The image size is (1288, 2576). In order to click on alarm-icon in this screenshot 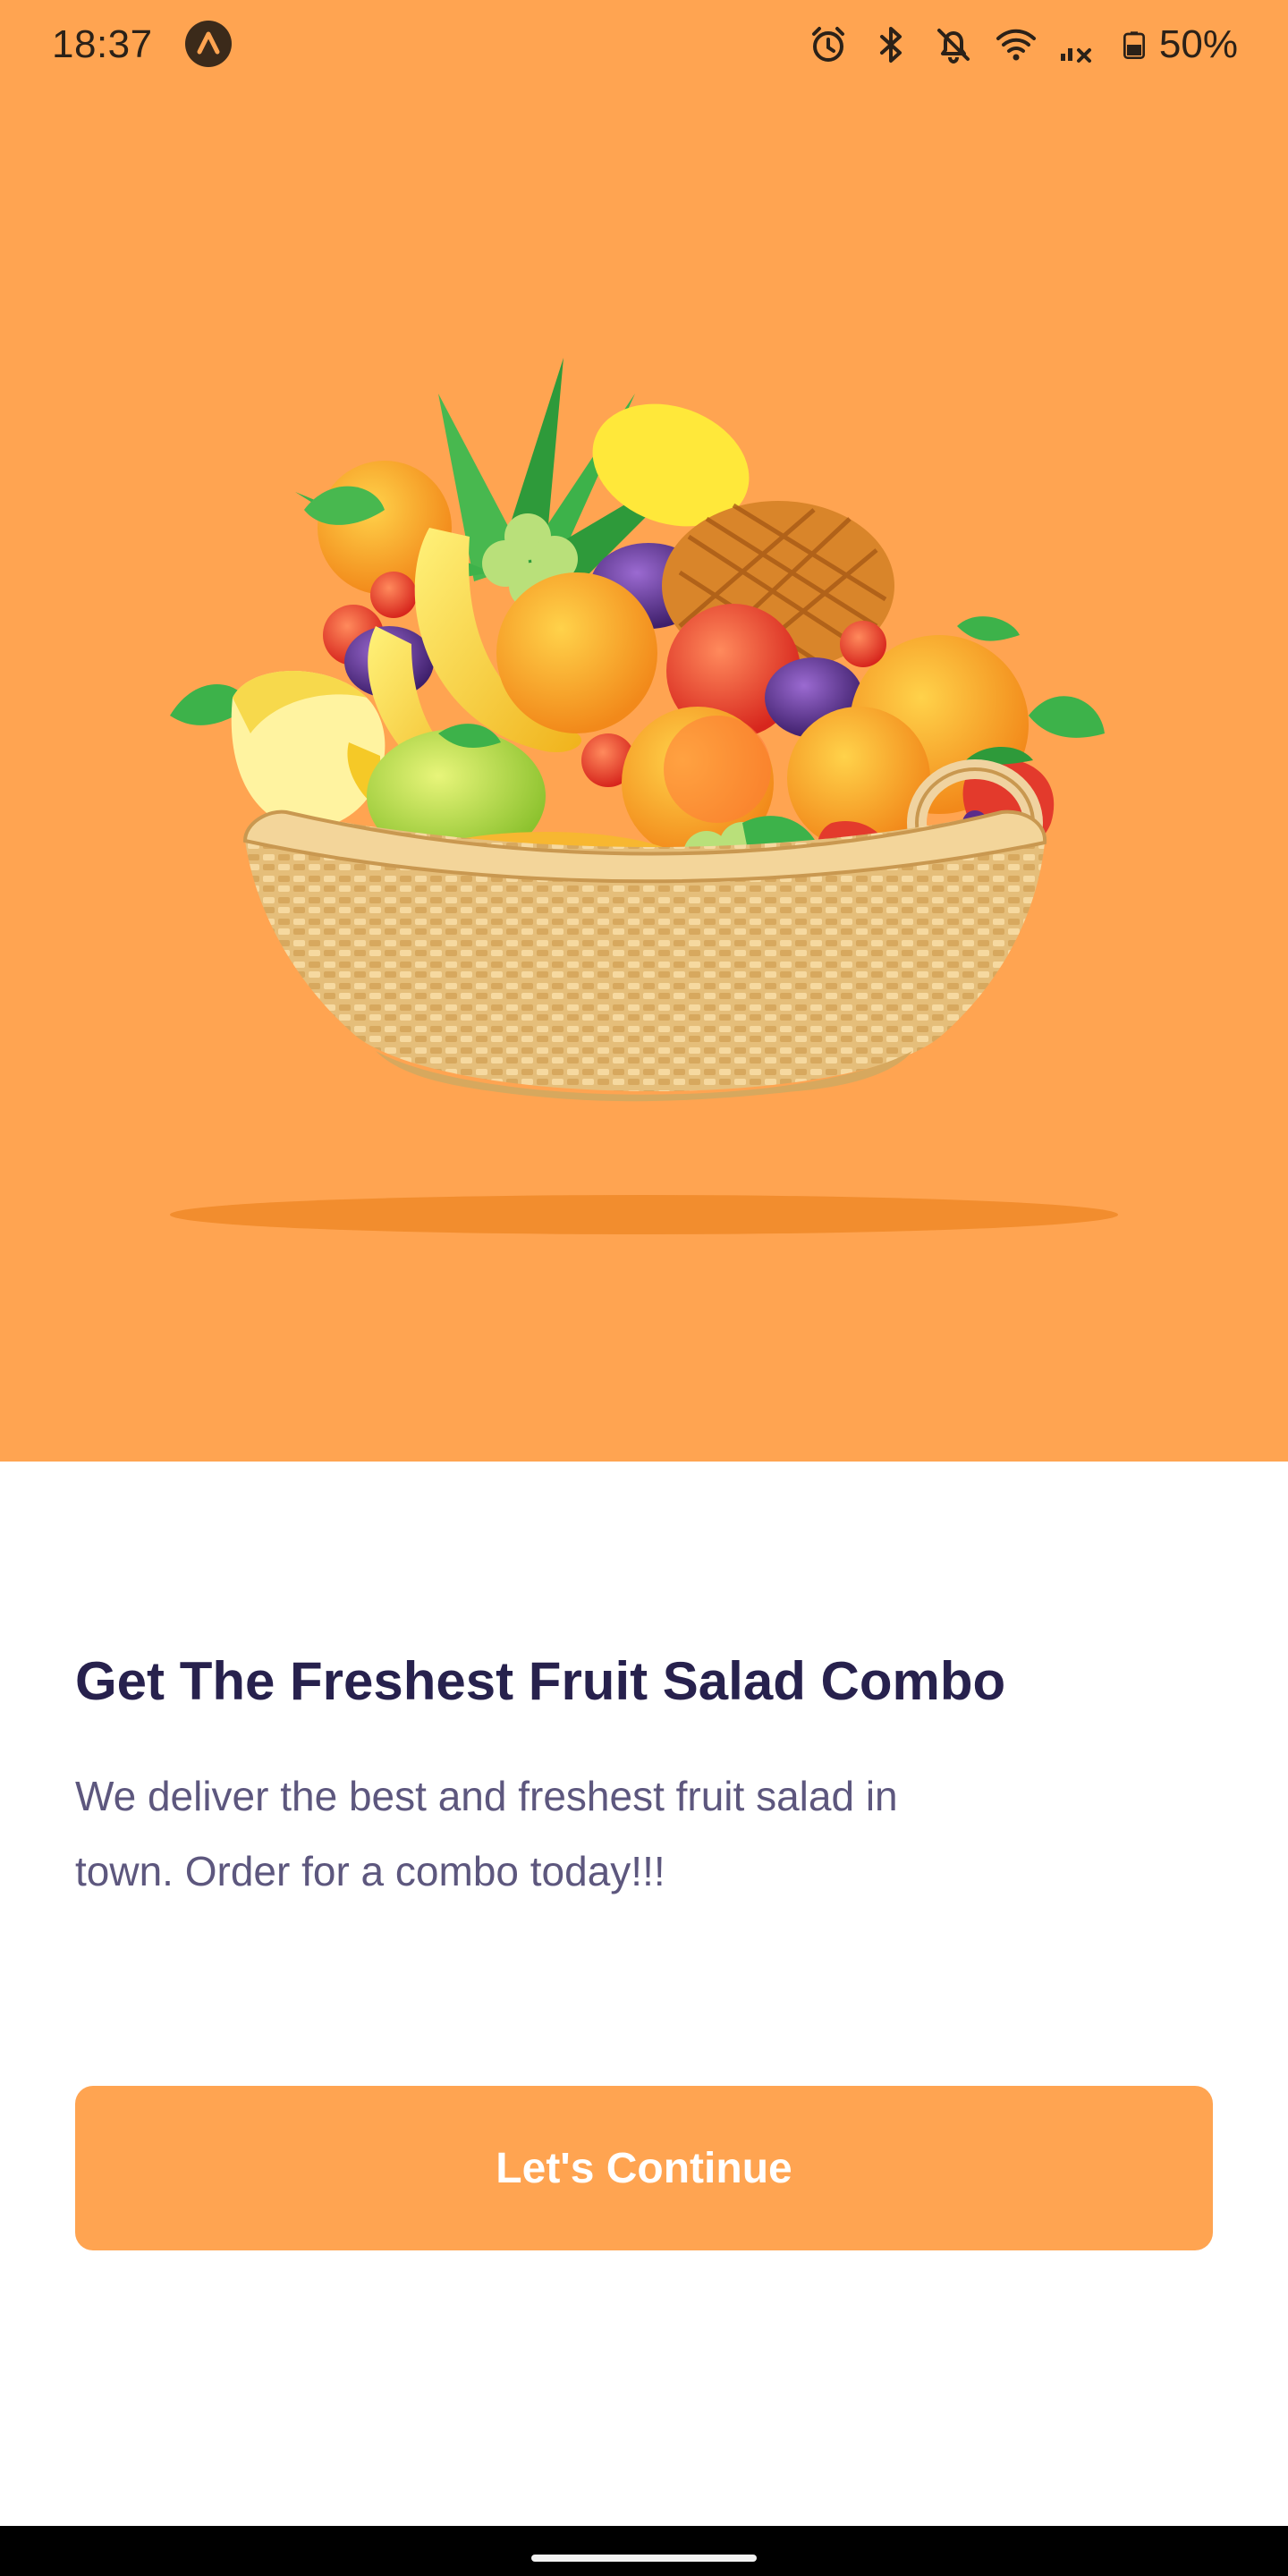, I will do `click(827, 44)`.